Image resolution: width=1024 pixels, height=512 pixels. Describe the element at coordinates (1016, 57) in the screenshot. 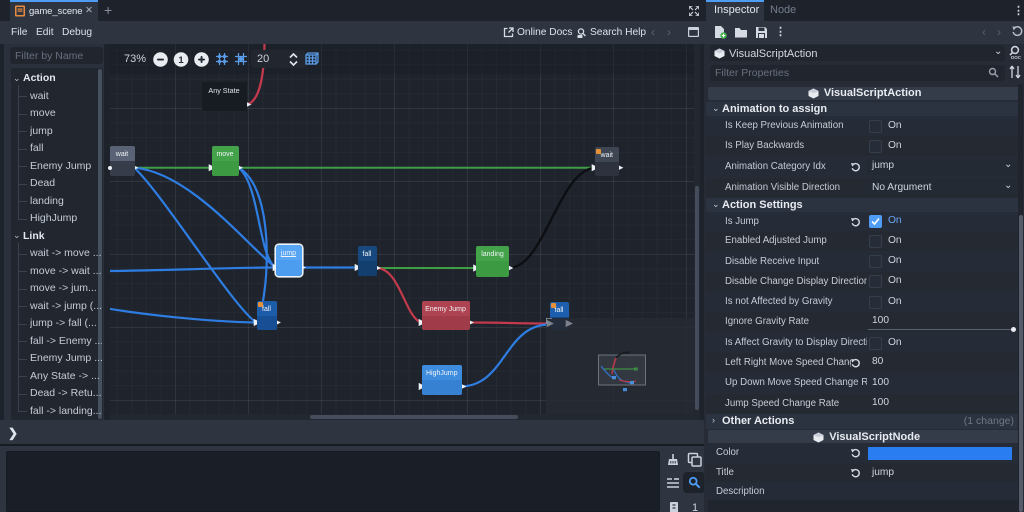

I see `svg-text: DOC` at that location.